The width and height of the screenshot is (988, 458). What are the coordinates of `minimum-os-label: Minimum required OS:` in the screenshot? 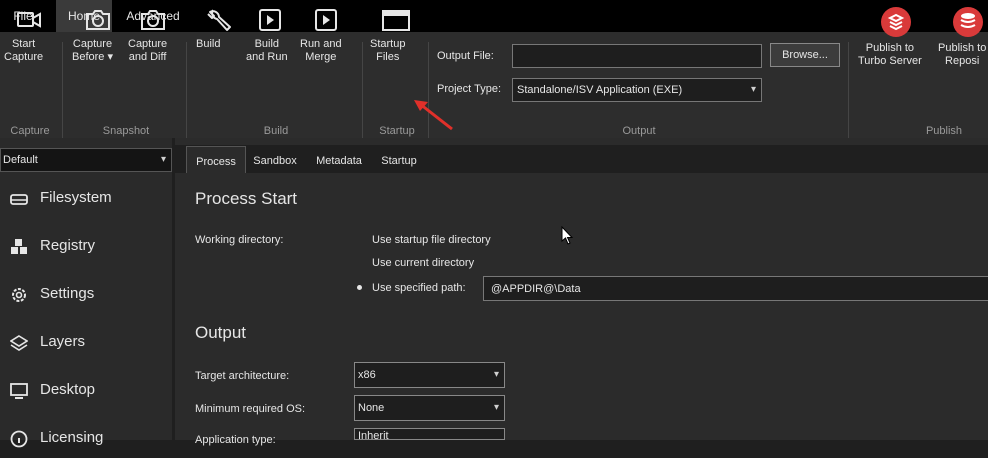 It's located at (250, 409).